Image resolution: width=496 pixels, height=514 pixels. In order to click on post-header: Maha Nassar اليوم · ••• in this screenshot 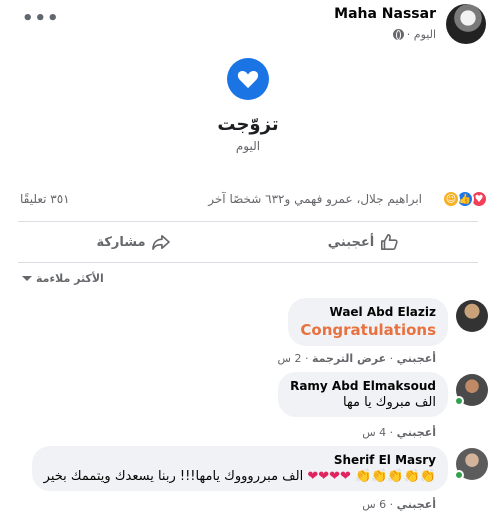, I will do `click(248, 28)`.